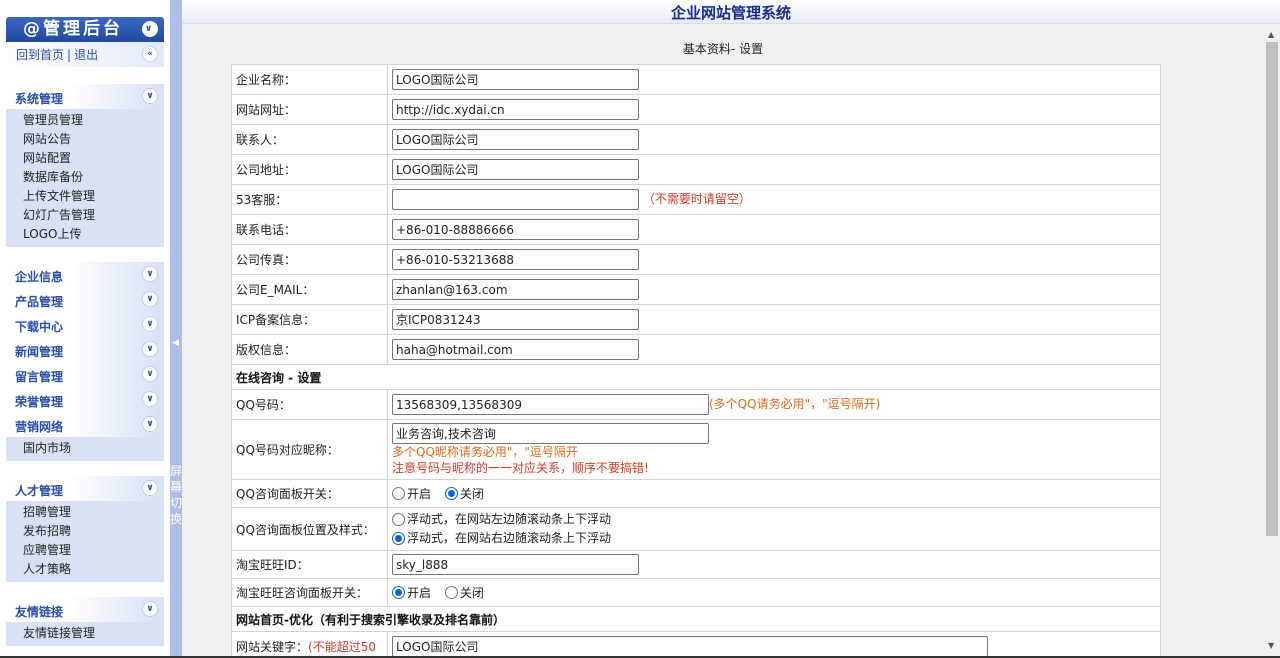 The height and width of the screenshot is (658, 1280). I want to click on menu-item-slide-ads: 幻灯广告管理, so click(85, 215).